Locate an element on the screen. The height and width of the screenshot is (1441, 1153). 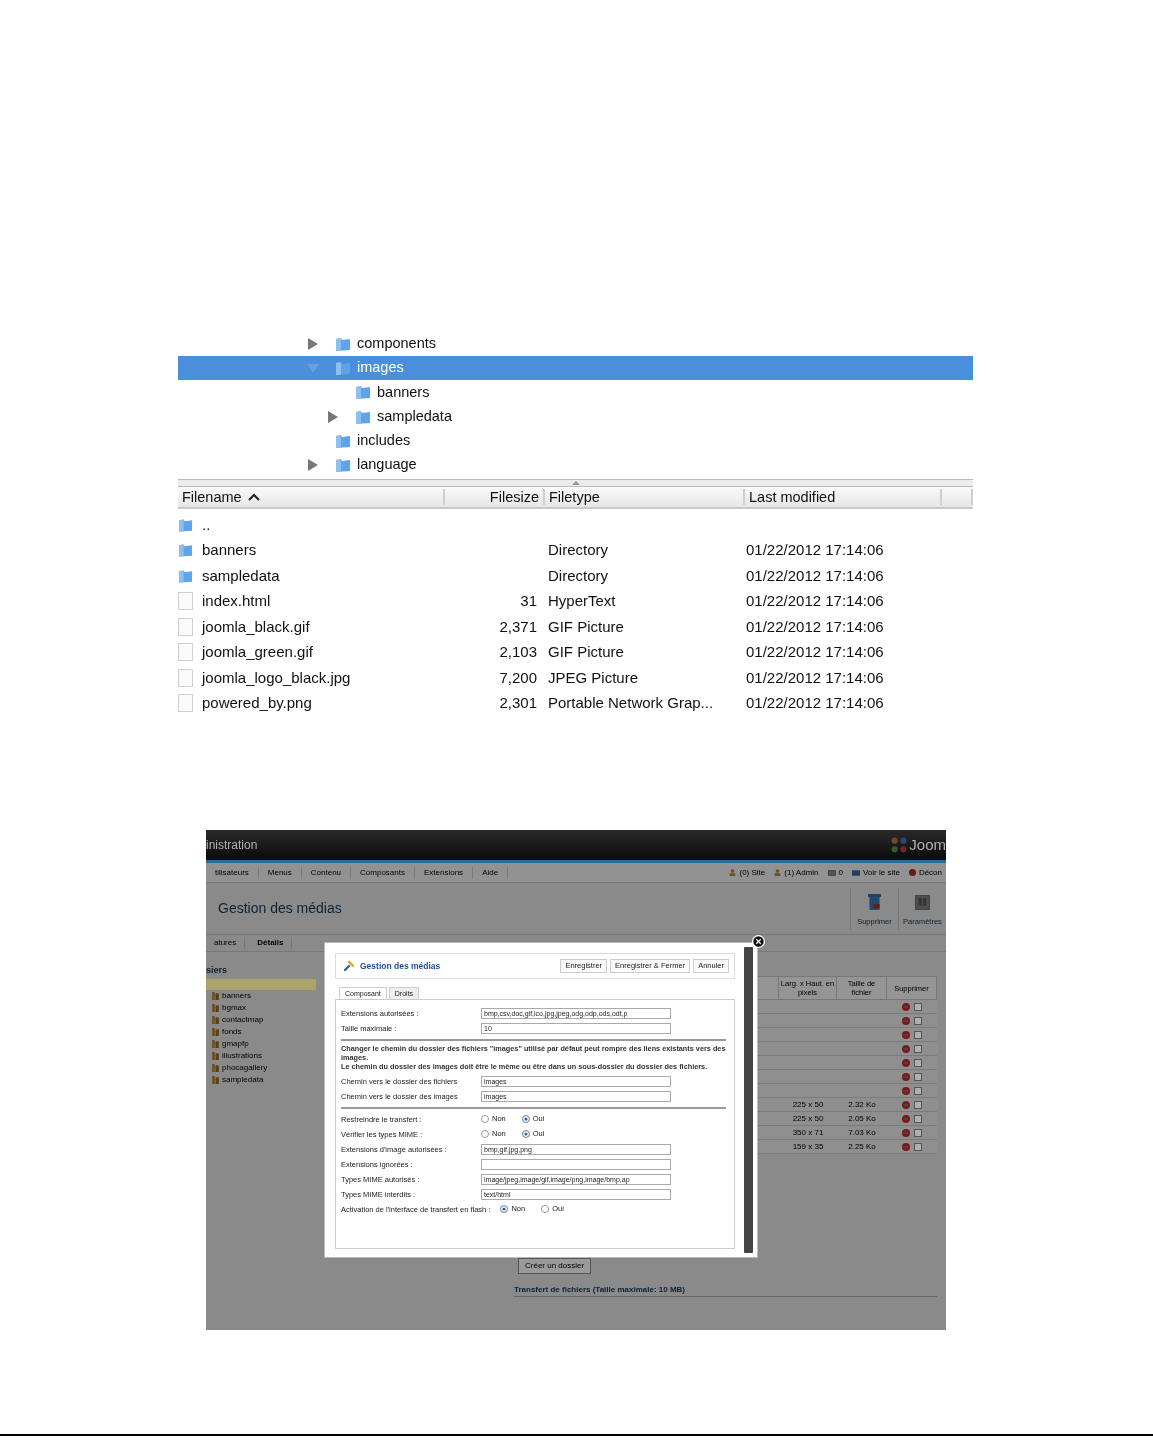
menu-item: Menus is located at coordinates (280, 872).